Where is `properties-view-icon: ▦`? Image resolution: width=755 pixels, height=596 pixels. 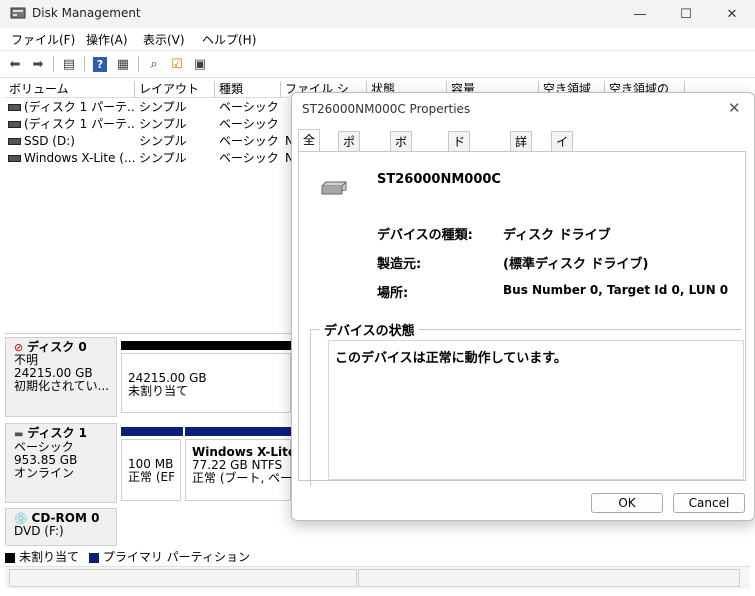 properties-view-icon: ▦ is located at coordinates (123, 64).